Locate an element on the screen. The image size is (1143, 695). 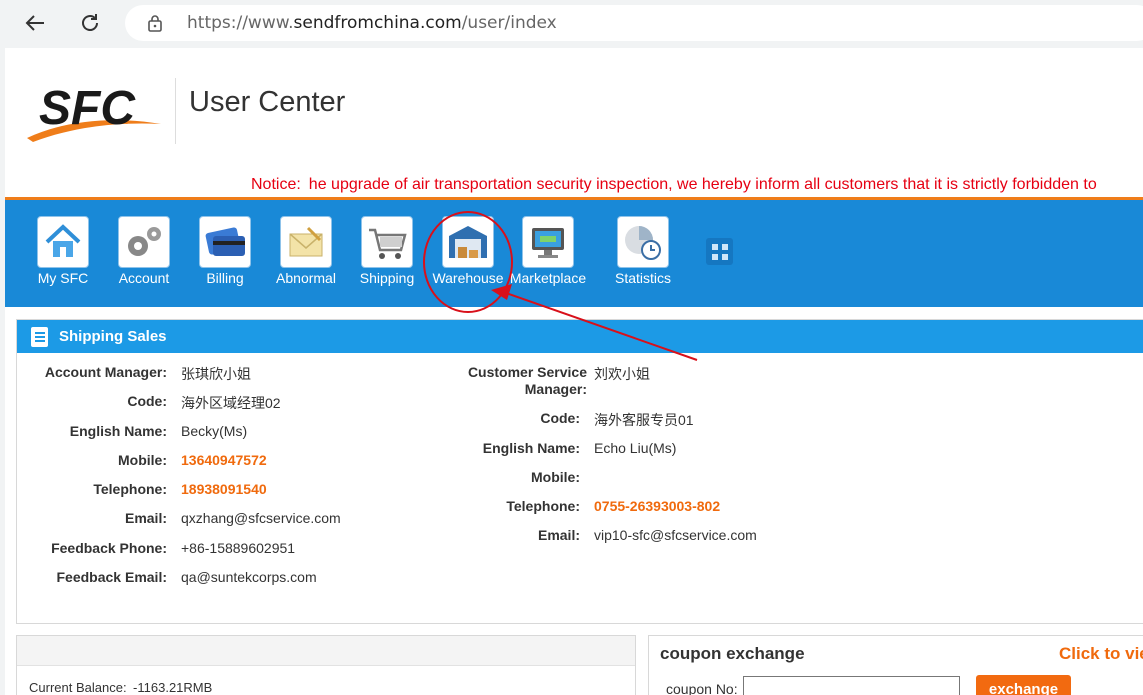
nav-item-marketplace: Marketplace is located at coordinates (548, 254).